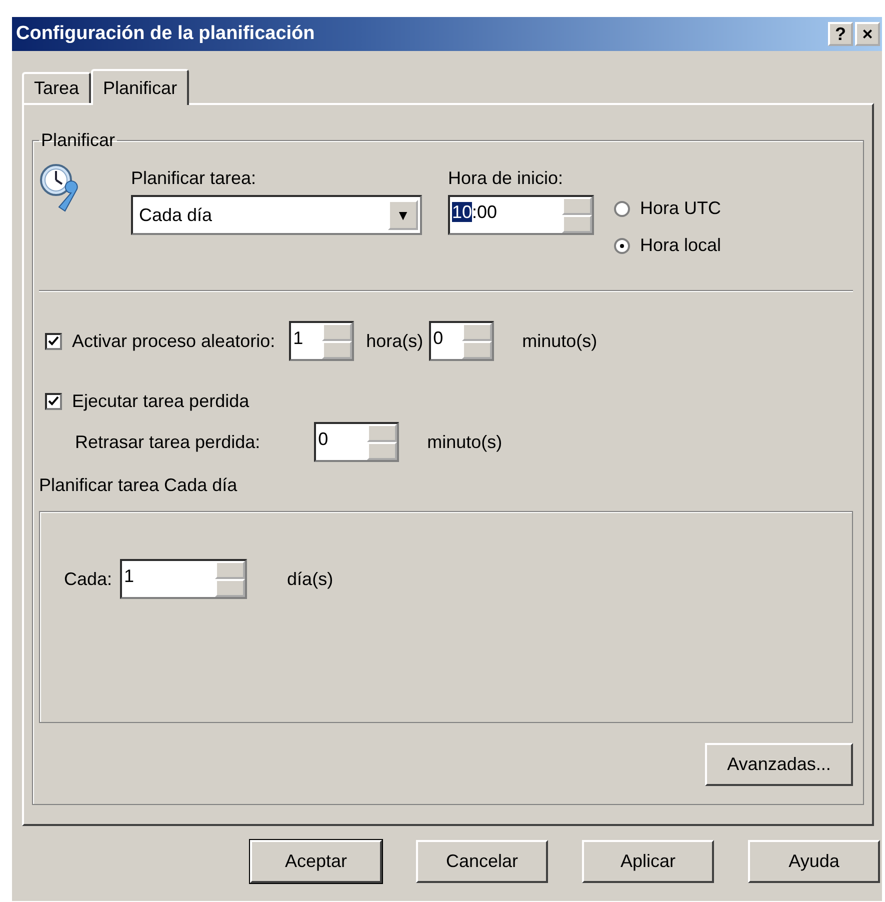 This screenshot has width=885, height=902. What do you see at coordinates (140, 87) in the screenshot?
I see `tab: Planificar` at bounding box center [140, 87].